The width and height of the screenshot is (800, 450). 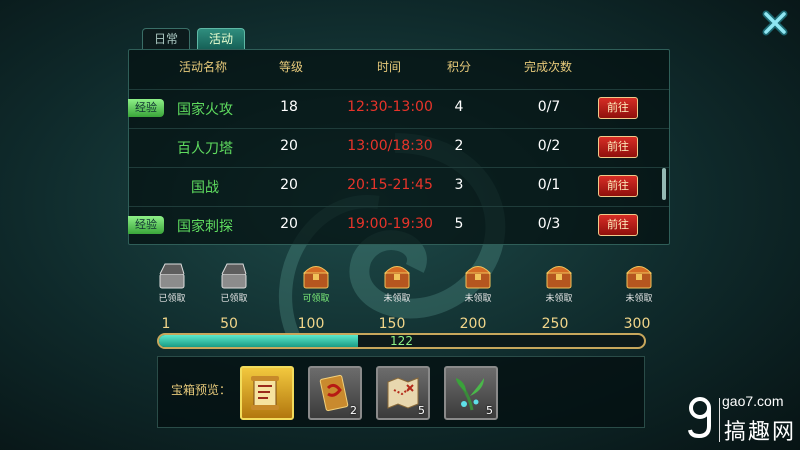 I want to click on activity-name: 百人刀塔, so click(x=205, y=149).